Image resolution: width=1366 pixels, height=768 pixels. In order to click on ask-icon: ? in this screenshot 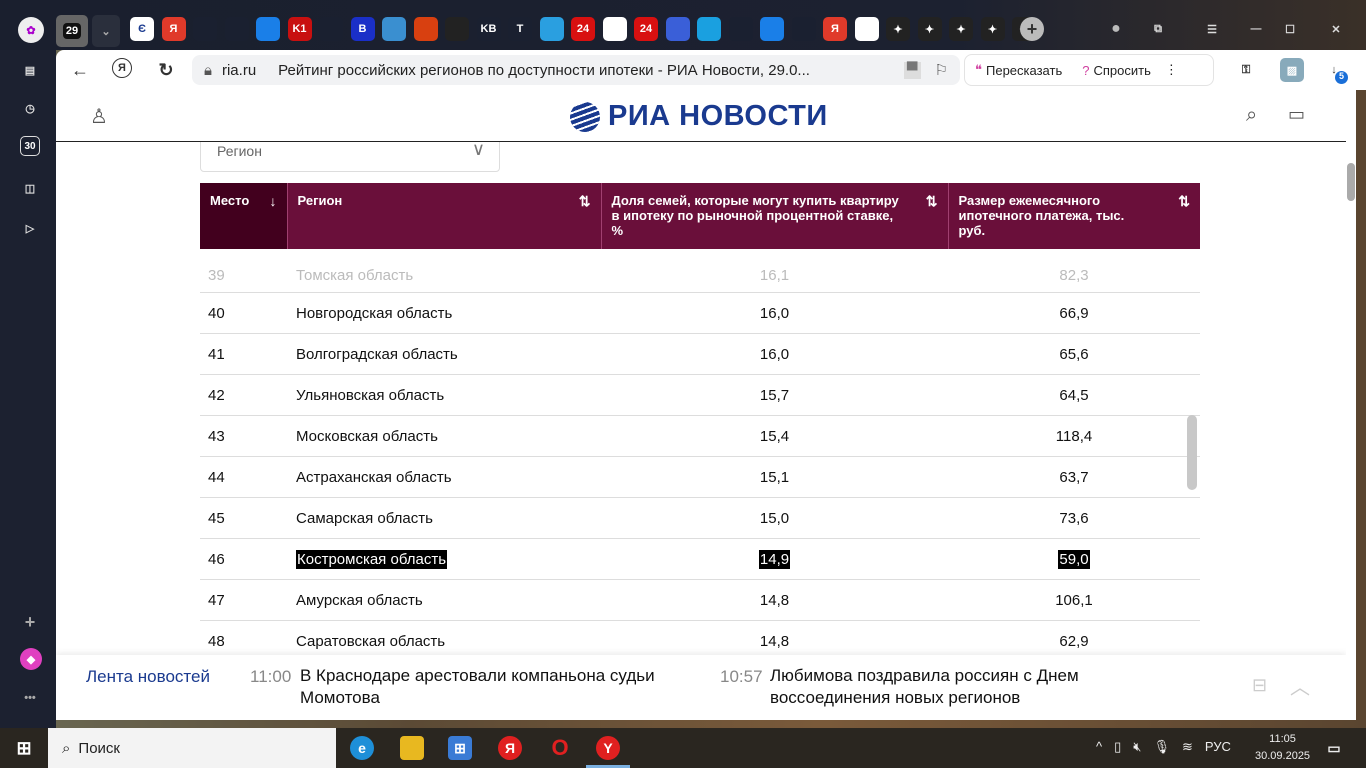, I will do `click(1086, 70)`.